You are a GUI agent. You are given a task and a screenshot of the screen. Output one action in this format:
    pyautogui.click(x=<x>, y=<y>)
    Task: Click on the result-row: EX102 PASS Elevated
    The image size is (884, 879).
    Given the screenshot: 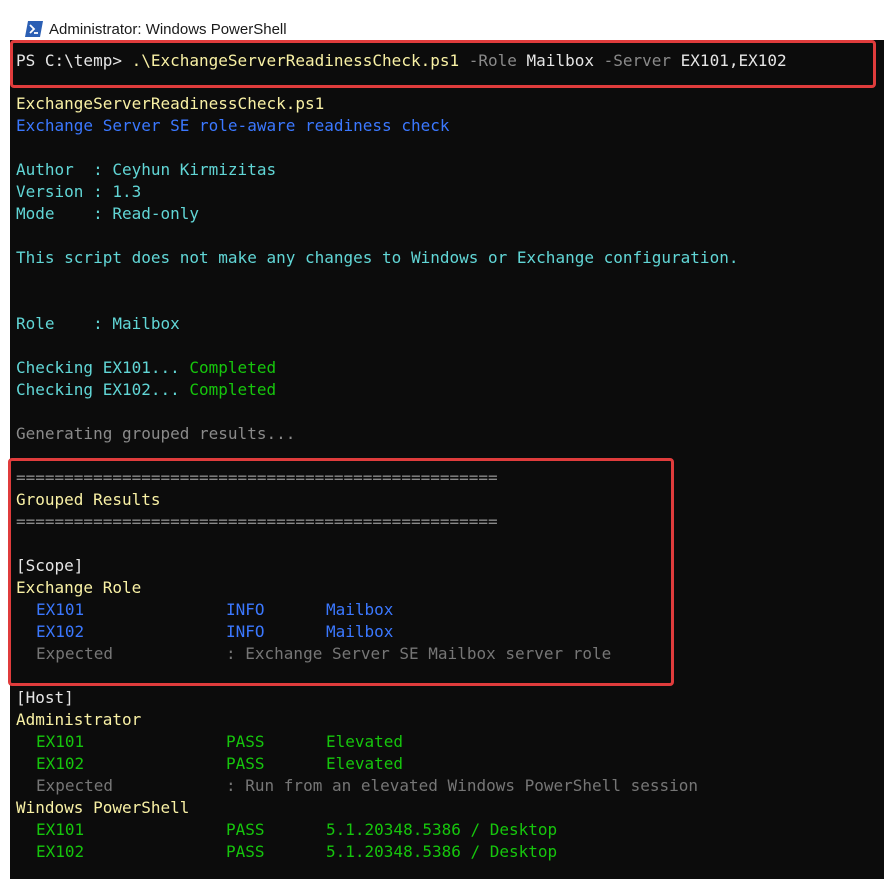 What is the action you would take?
    pyautogui.click(x=446, y=764)
    